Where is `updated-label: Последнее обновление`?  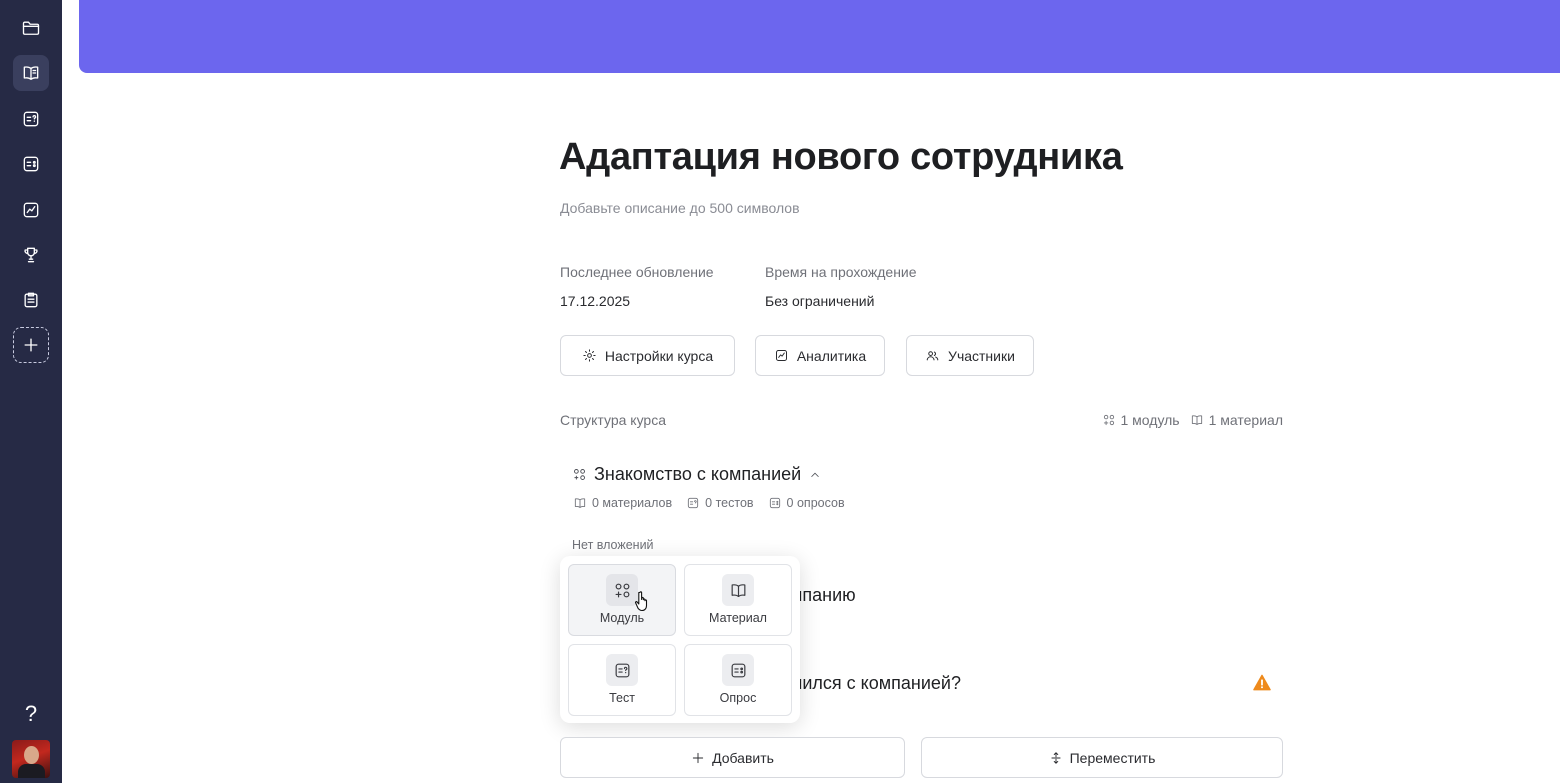
updated-label: Последнее обновление is located at coordinates (637, 272).